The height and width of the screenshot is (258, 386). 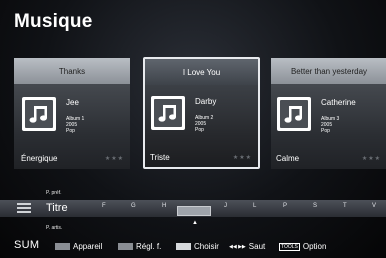 I want to click on artist-name: Catherine, so click(x=338, y=102).